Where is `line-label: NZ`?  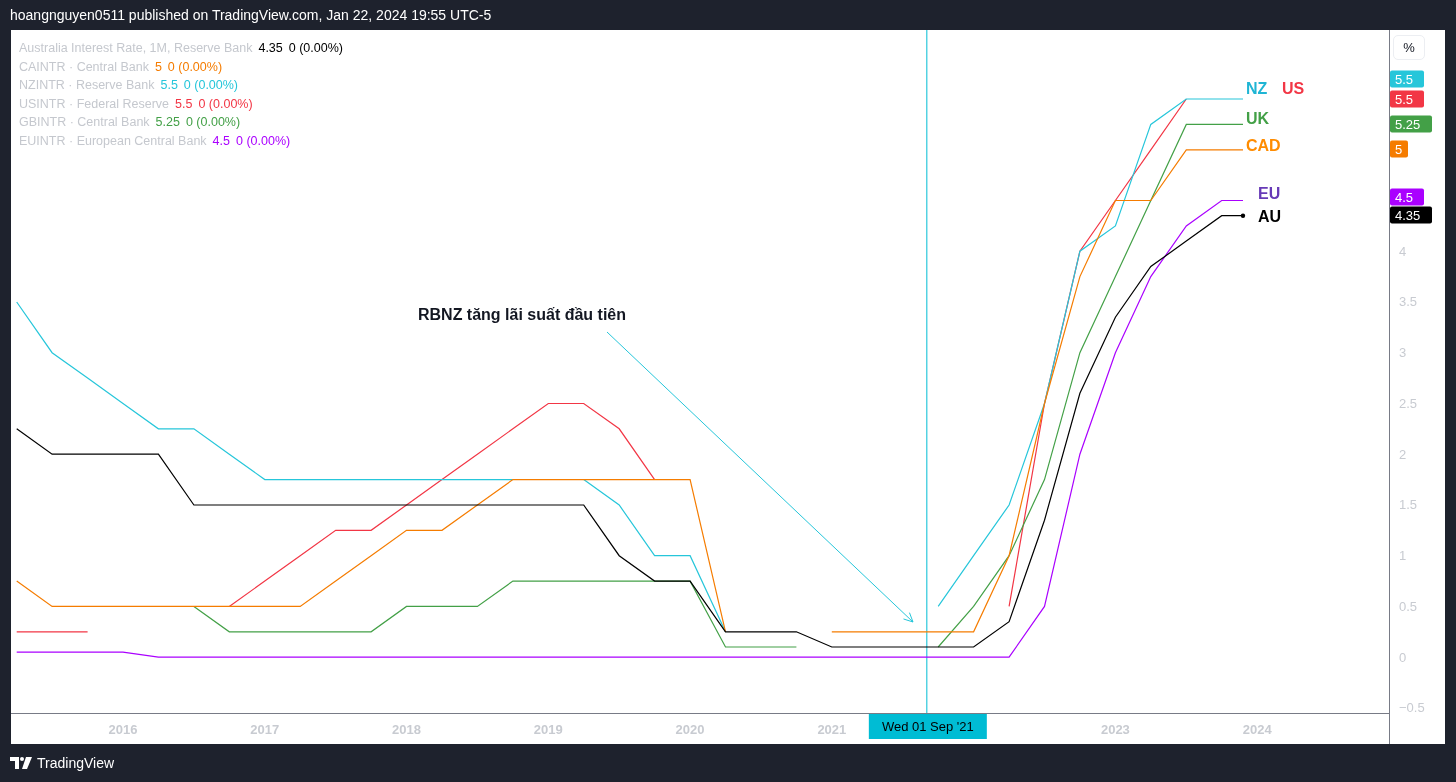 line-label: NZ is located at coordinates (1257, 88).